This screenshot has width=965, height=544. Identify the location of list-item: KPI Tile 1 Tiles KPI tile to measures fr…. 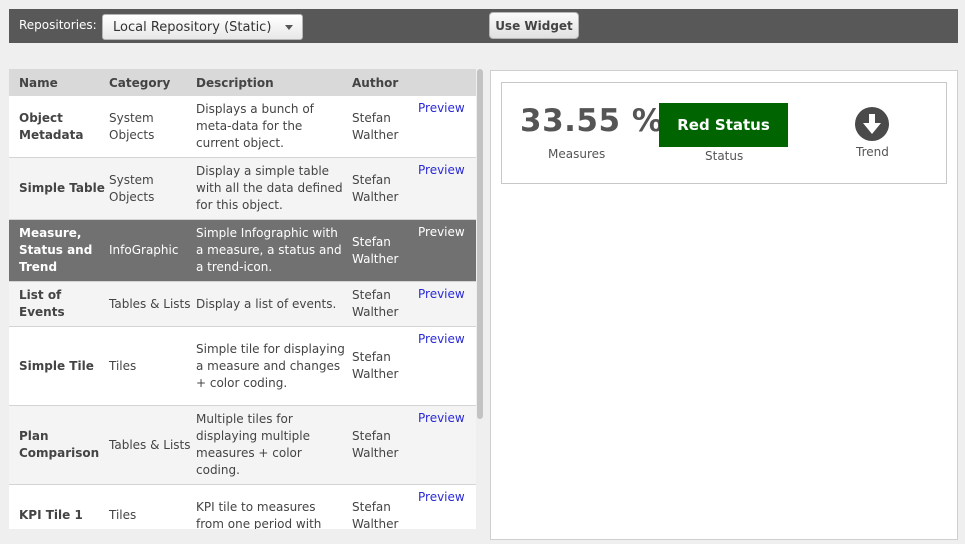
(242, 507).